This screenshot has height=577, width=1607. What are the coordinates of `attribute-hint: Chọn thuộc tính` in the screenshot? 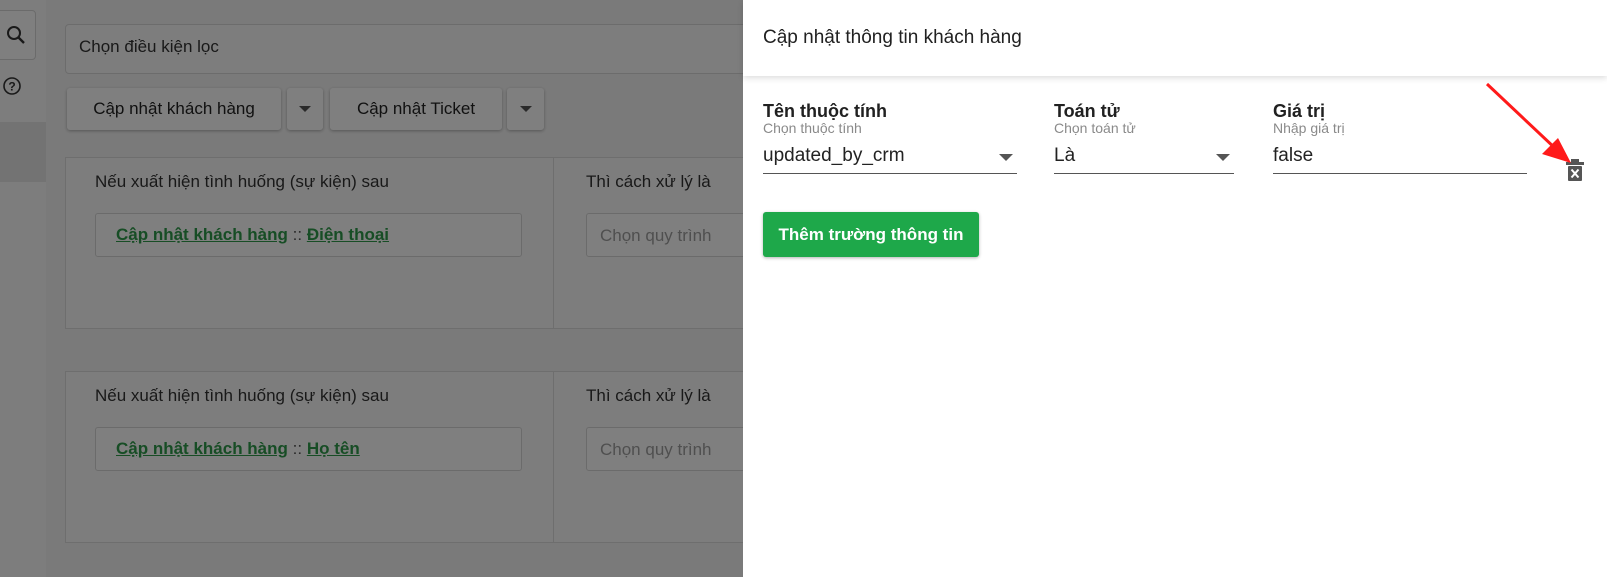 It's located at (812, 128).